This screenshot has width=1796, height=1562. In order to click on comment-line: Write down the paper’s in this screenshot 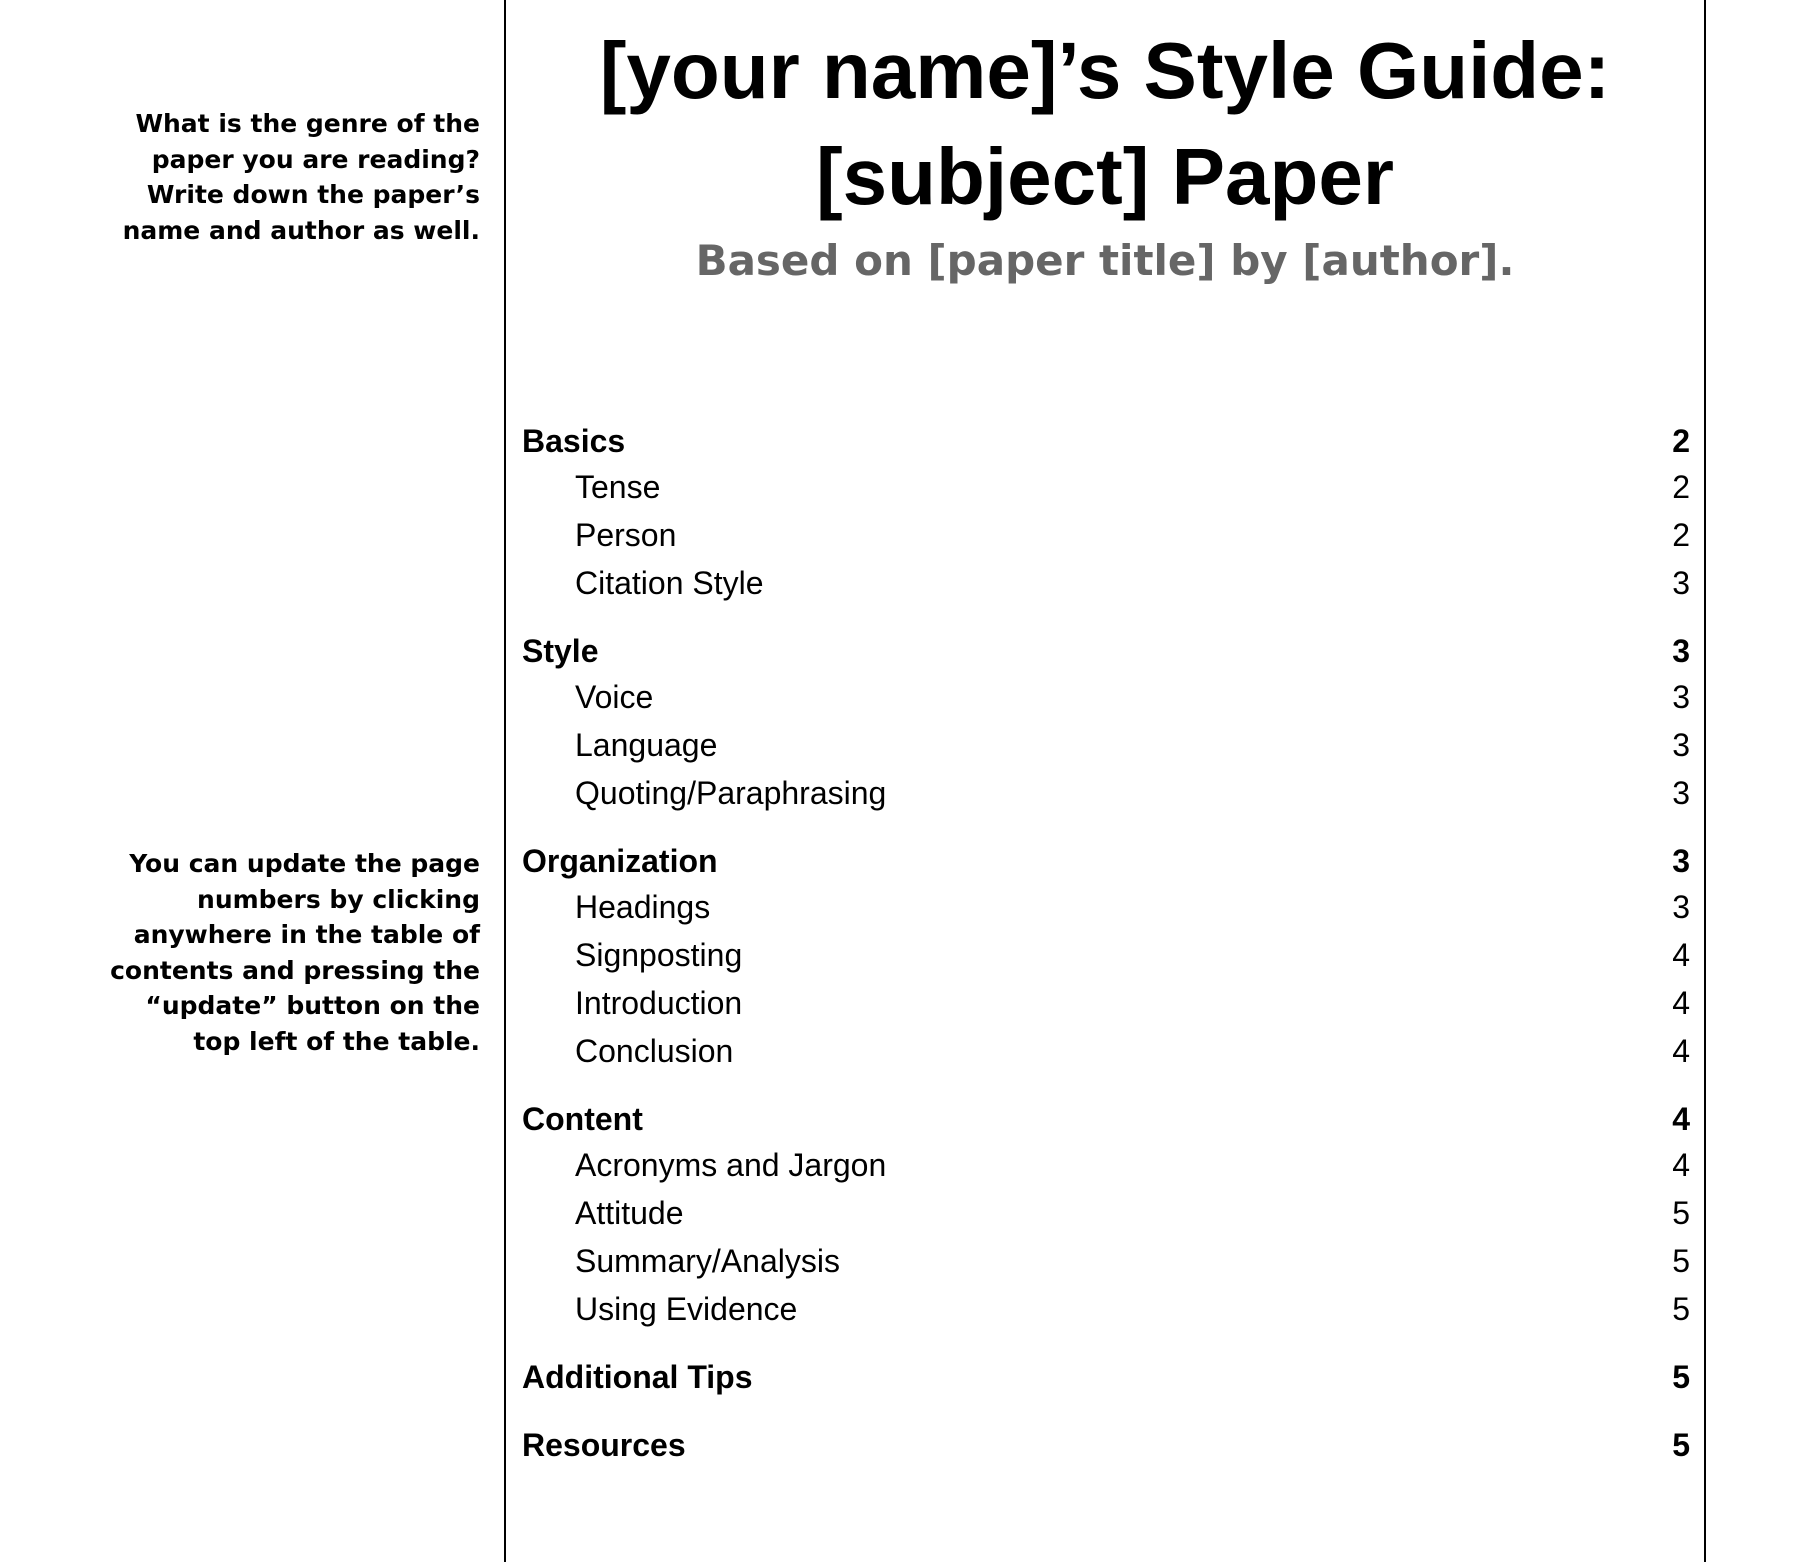, I will do `click(313, 194)`.